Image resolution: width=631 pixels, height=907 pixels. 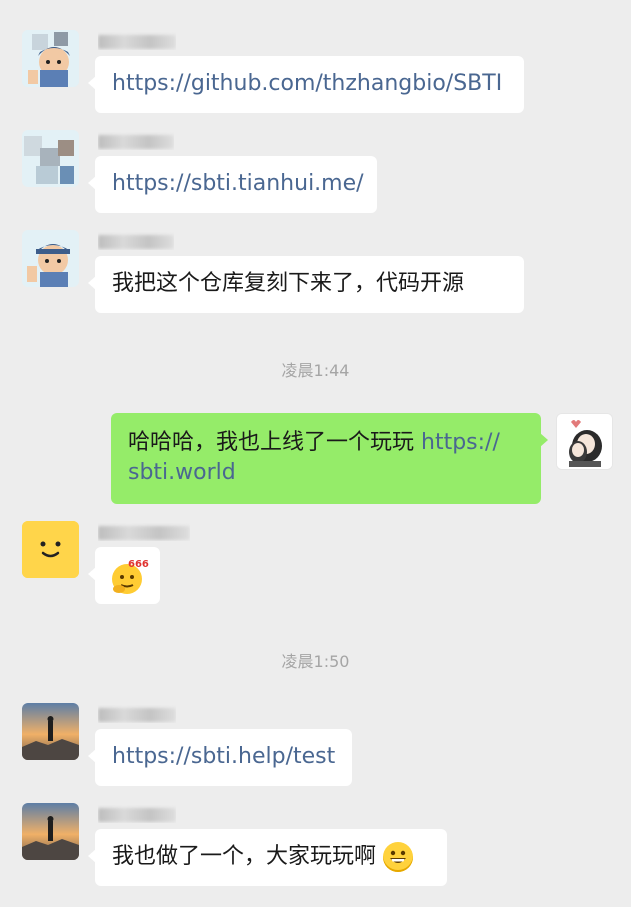 I want to click on yellow-smile-avatar-icon, so click(x=50, y=549).